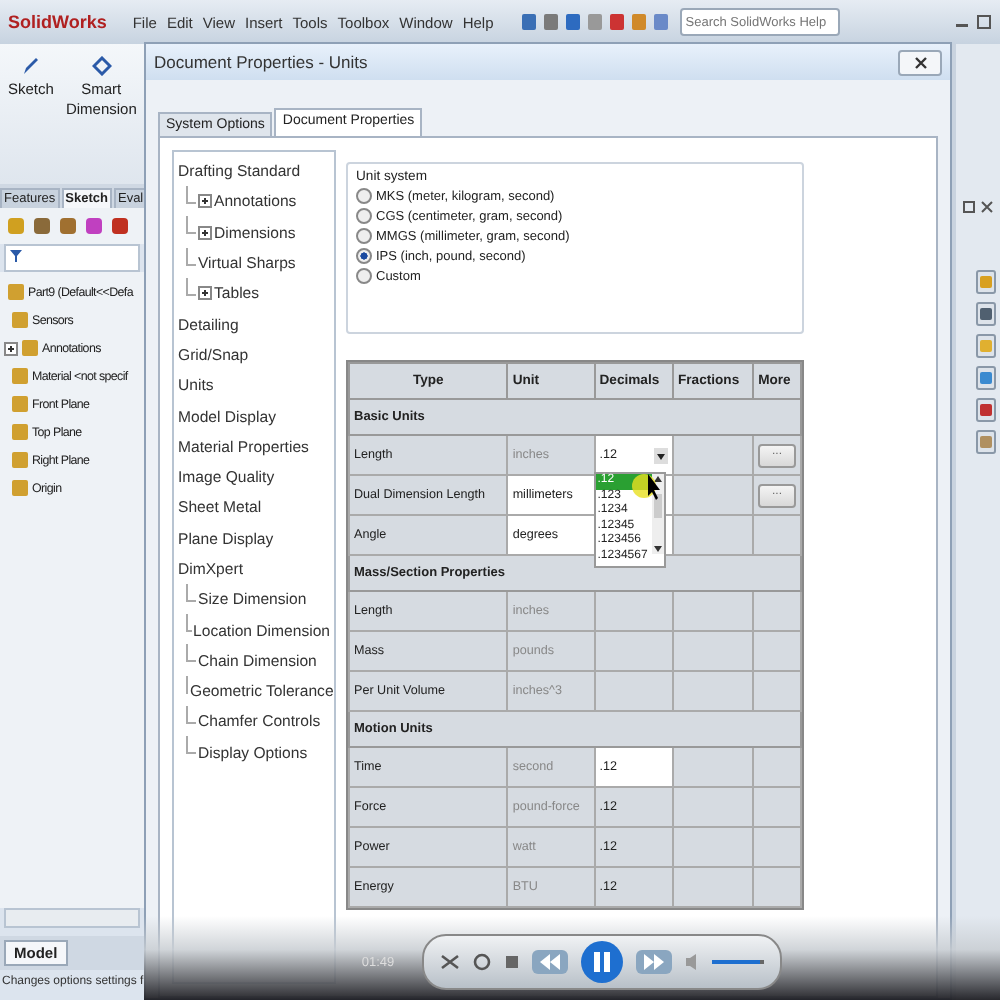 The image size is (1000, 1000). Describe the element at coordinates (550, 962) in the screenshot. I see `rewind-icon` at that location.